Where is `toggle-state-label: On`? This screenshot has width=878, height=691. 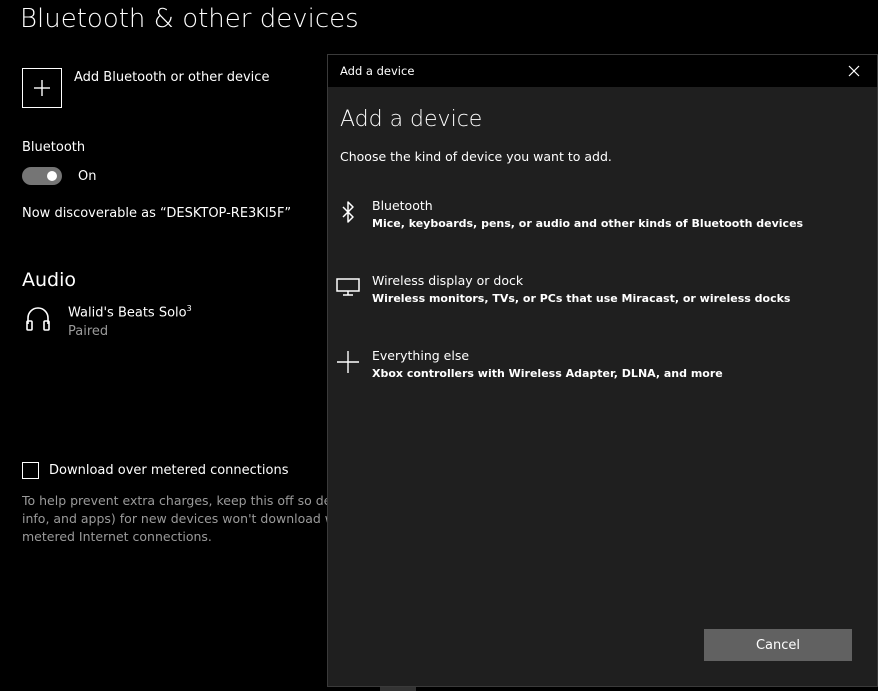 toggle-state-label: On is located at coordinates (87, 176).